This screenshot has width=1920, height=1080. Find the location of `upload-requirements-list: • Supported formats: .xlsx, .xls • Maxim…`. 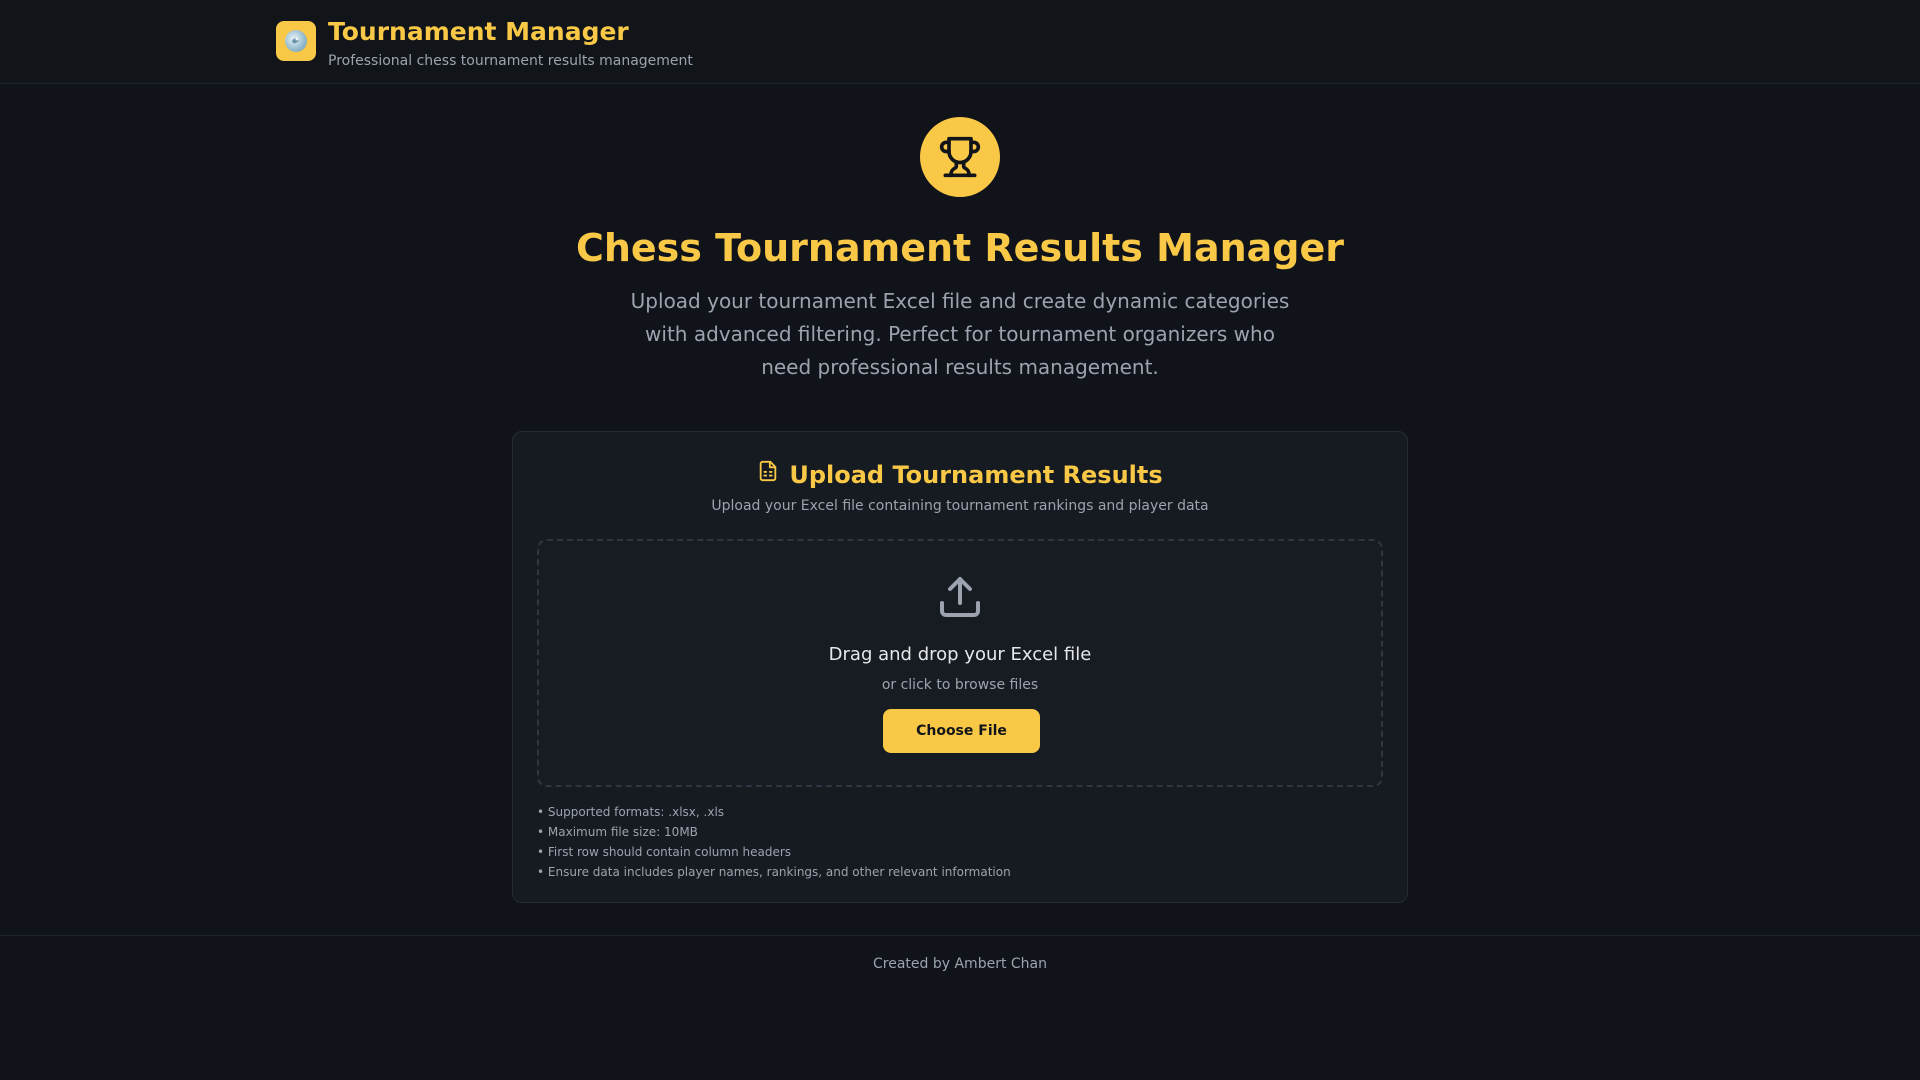

upload-requirements-list: • Supported formats: .xlsx, .xls • Maxim… is located at coordinates (774, 842).